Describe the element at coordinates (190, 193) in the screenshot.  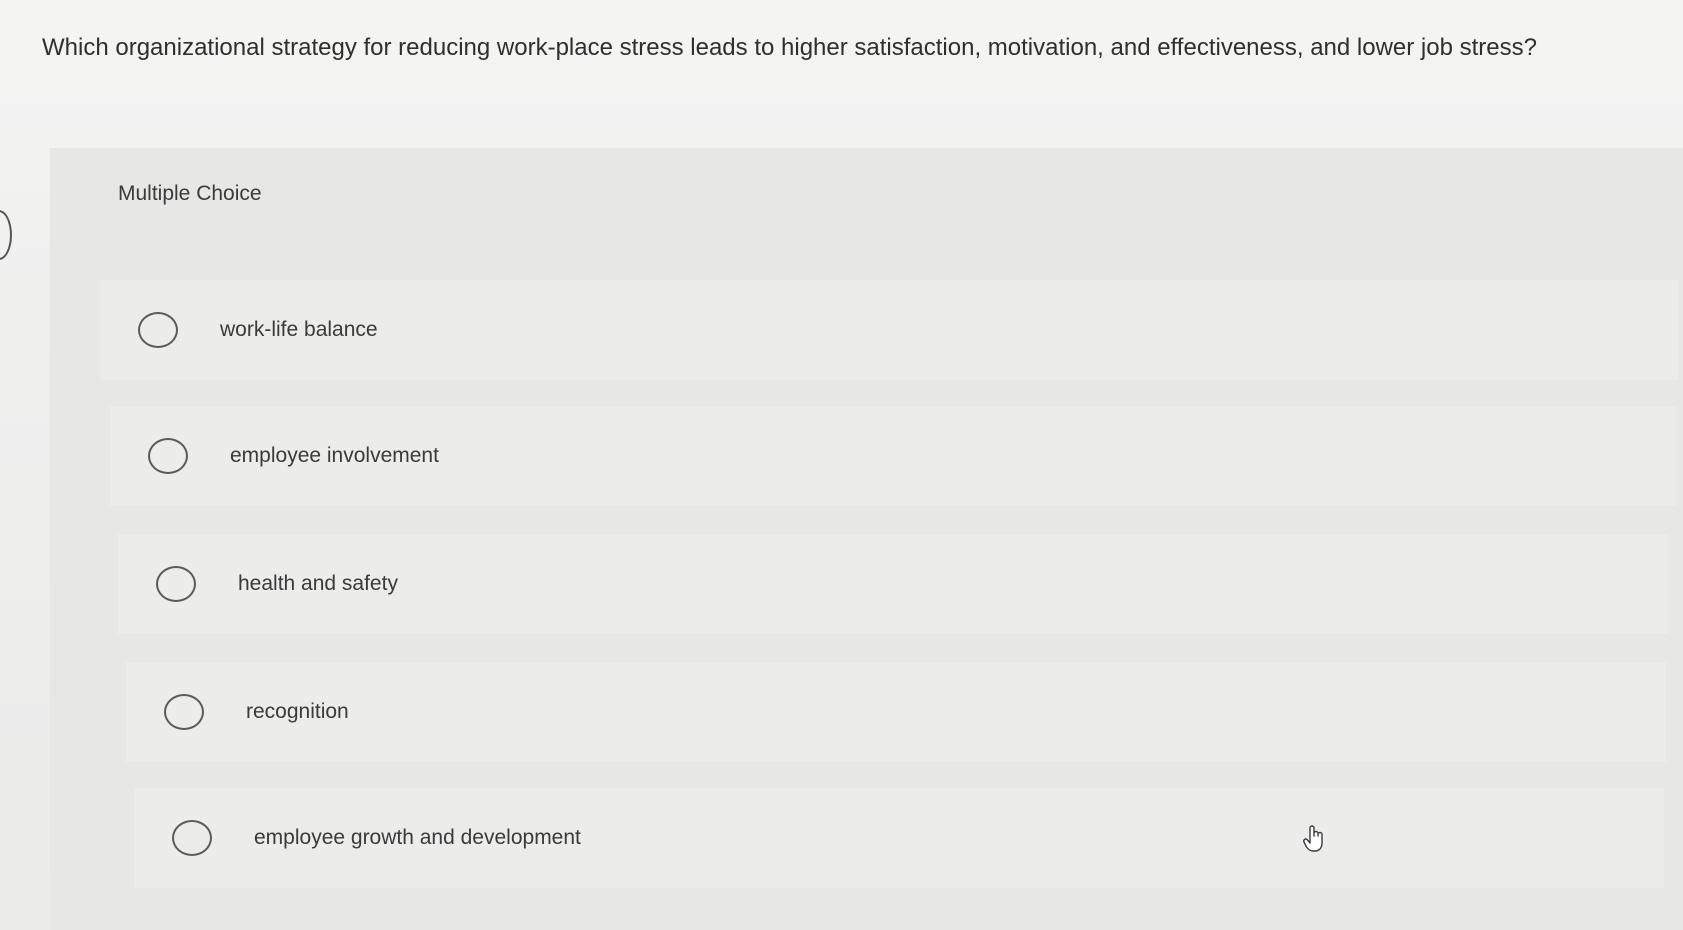
I see `question-type-label: Multiple Choice` at that location.